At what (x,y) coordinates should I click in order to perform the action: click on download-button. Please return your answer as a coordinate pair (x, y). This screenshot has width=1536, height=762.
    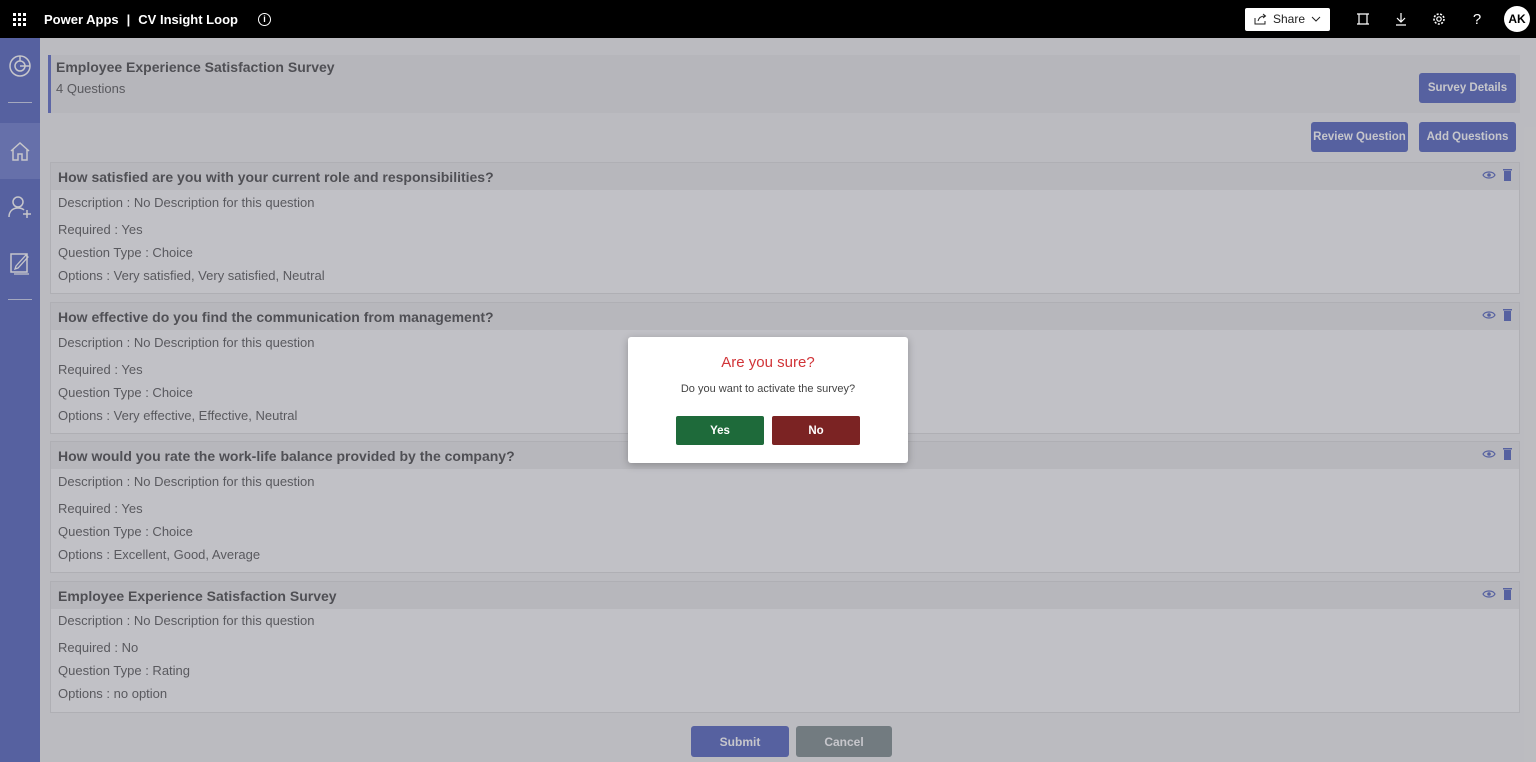
    Looking at the image, I should click on (1401, 19).